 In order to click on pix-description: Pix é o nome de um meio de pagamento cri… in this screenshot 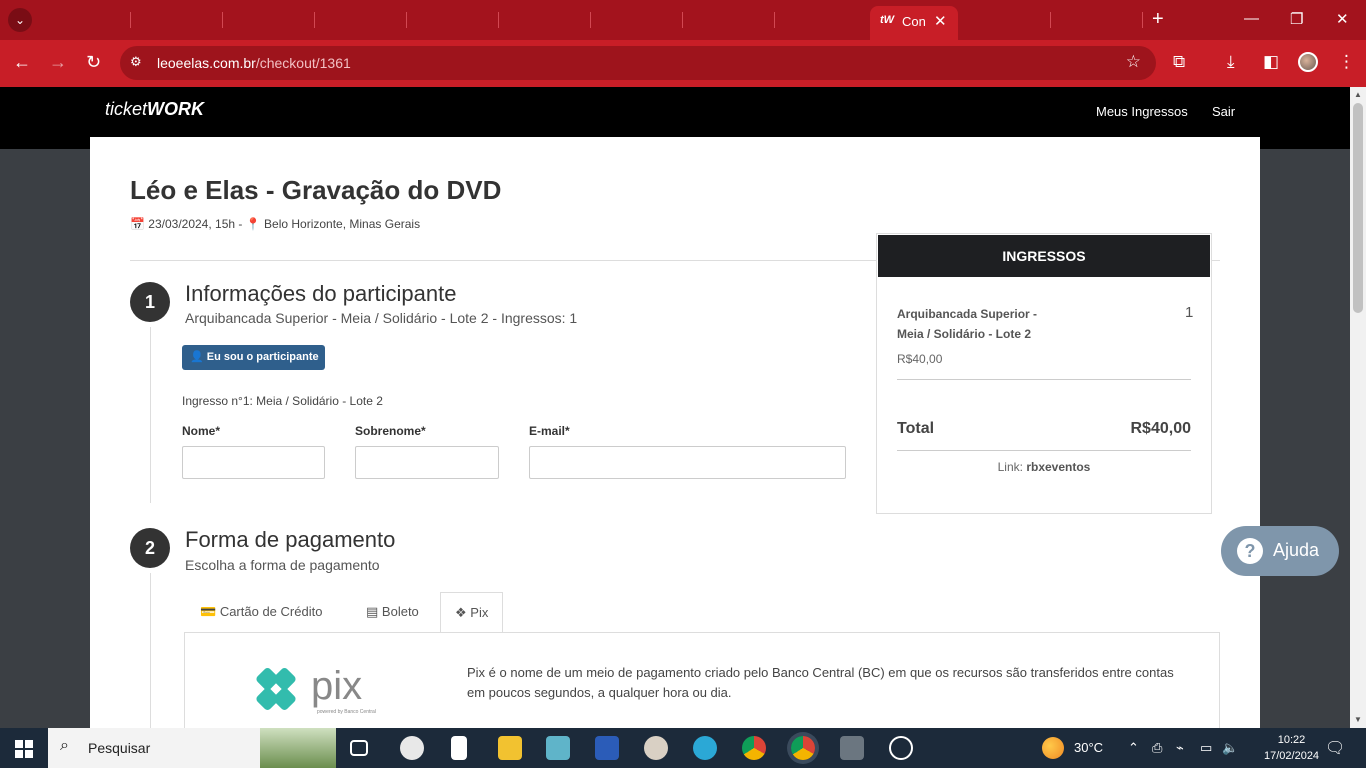, I will do `click(820, 682)`.